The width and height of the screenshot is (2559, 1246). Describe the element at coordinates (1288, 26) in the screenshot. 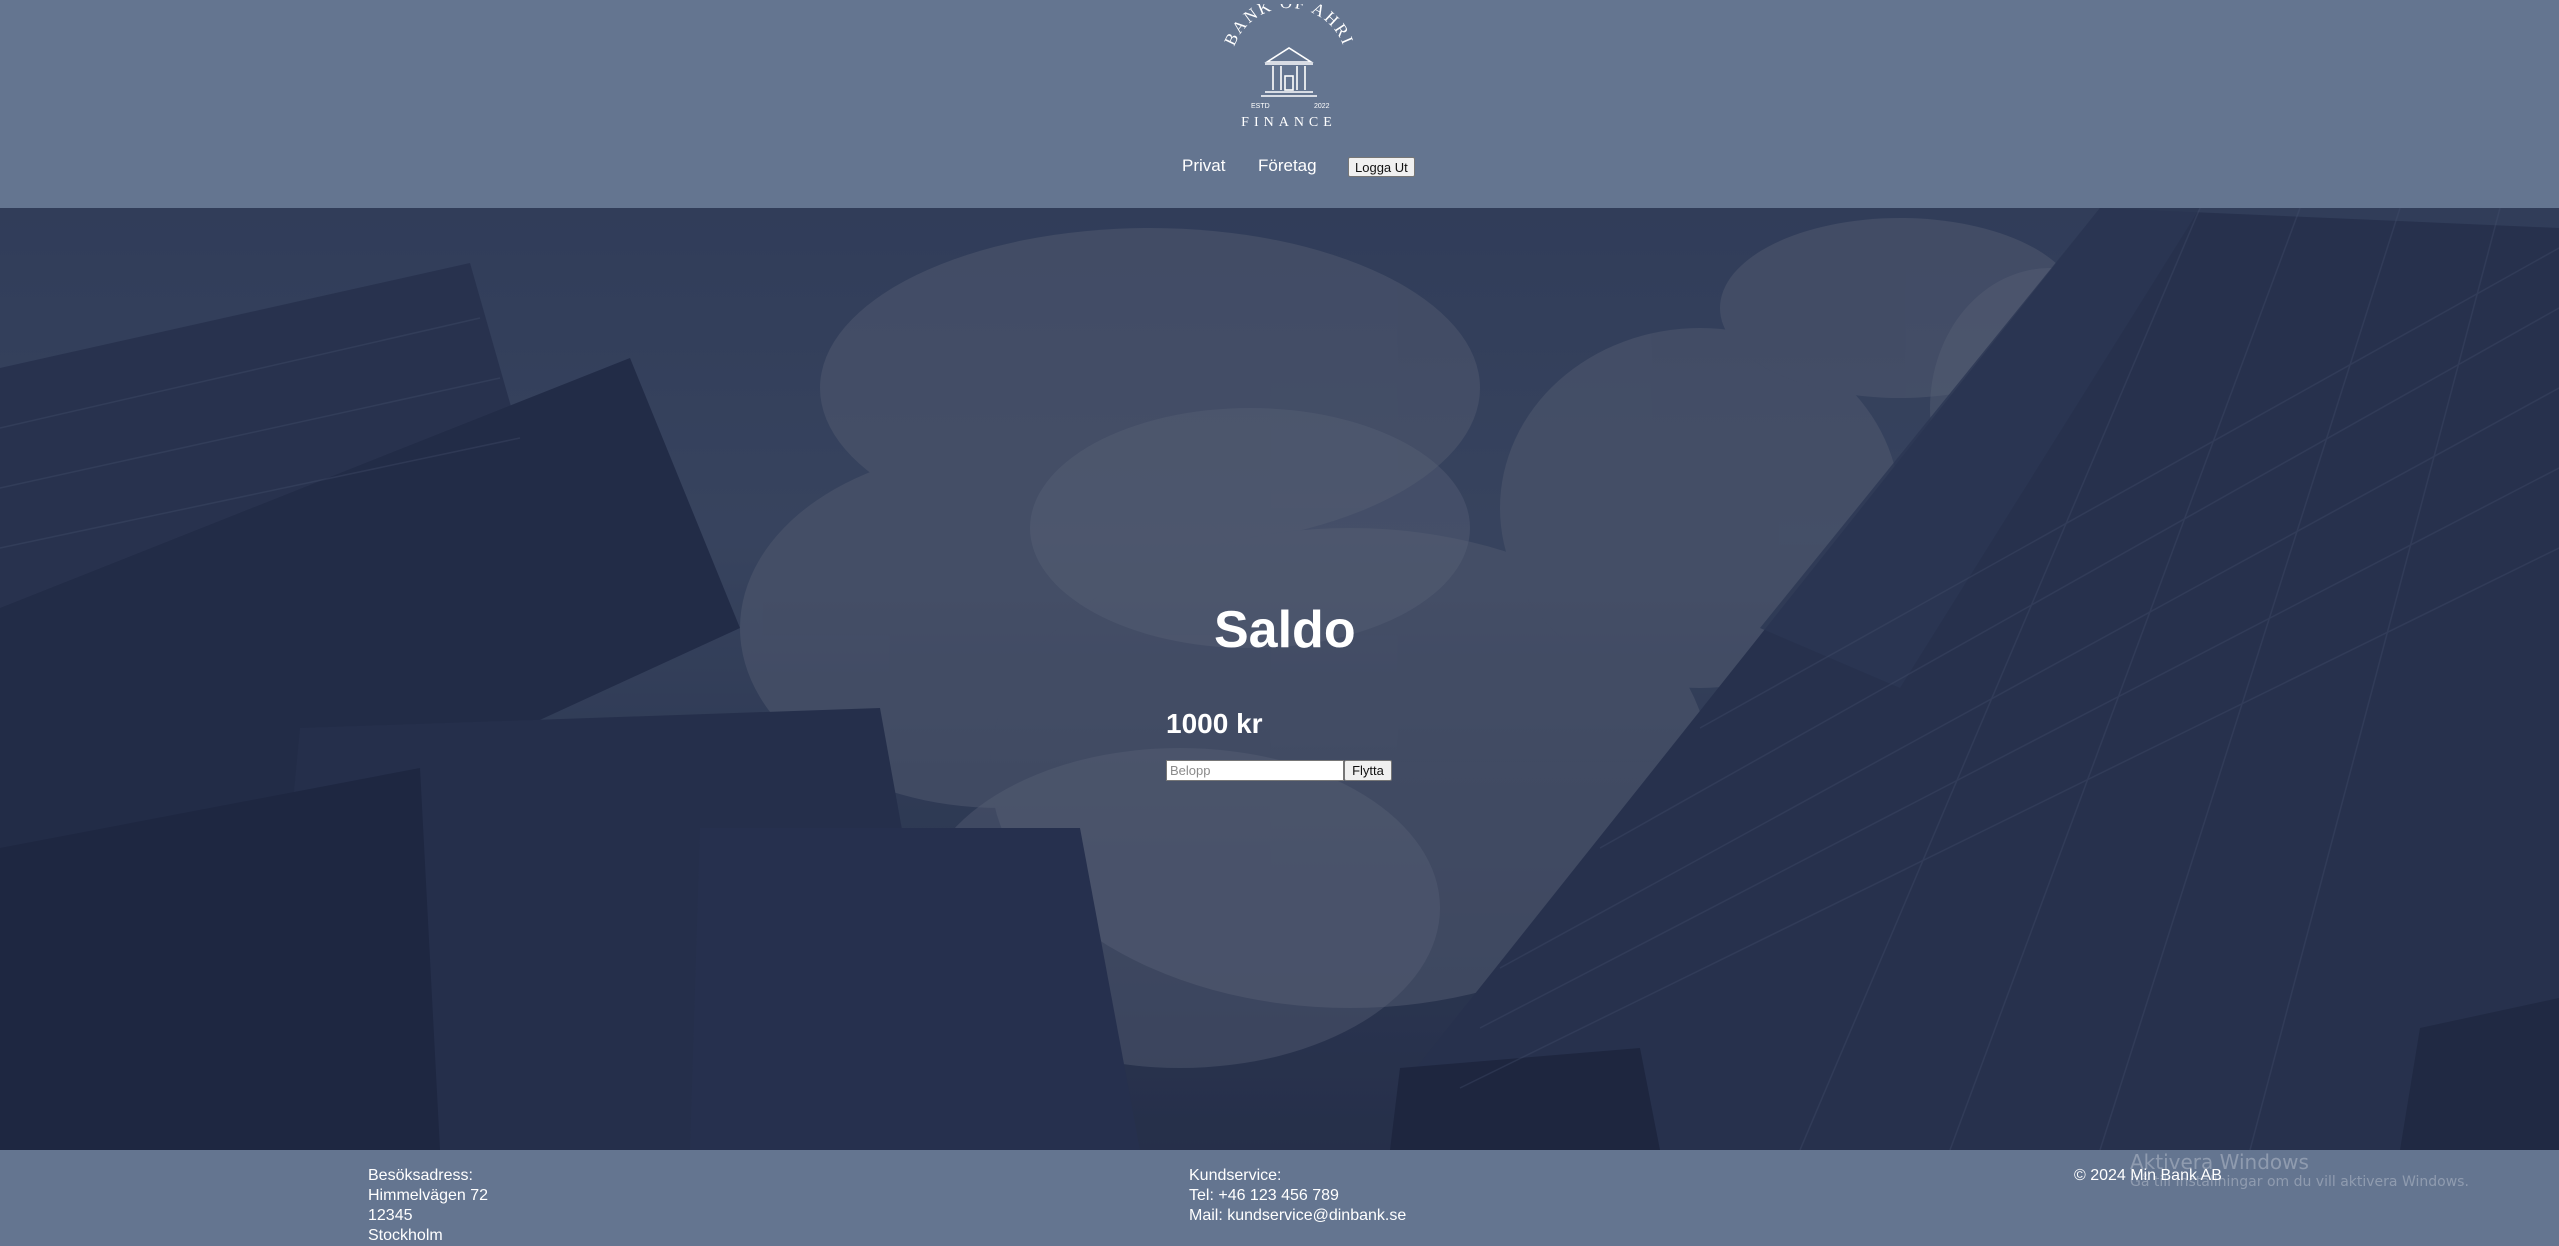

I see `logo-top-text: BANK OF AHRI` at that location.